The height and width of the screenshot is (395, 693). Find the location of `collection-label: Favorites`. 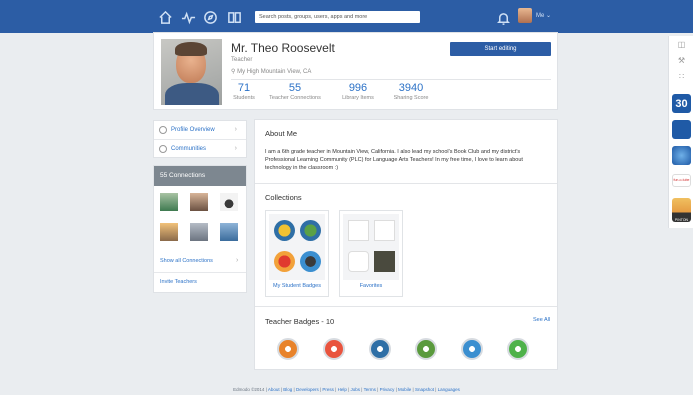

collection-label: Favorites is located at coordinates (371, 286).